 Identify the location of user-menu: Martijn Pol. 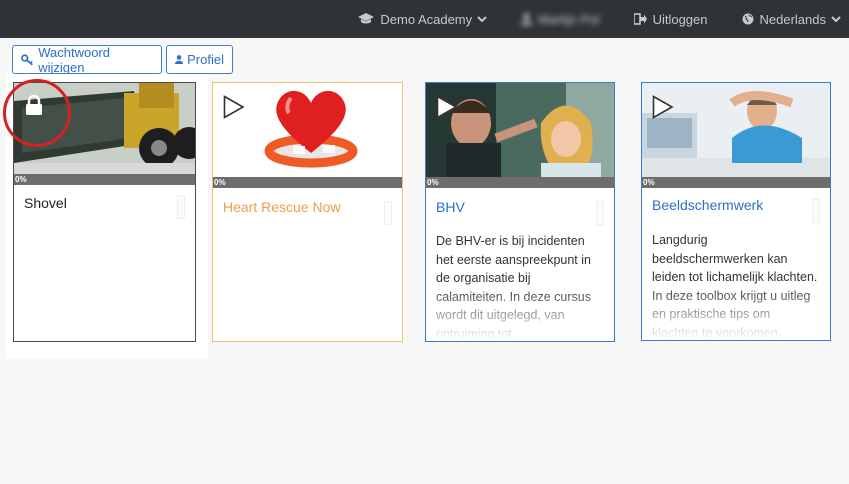
(560, 19).